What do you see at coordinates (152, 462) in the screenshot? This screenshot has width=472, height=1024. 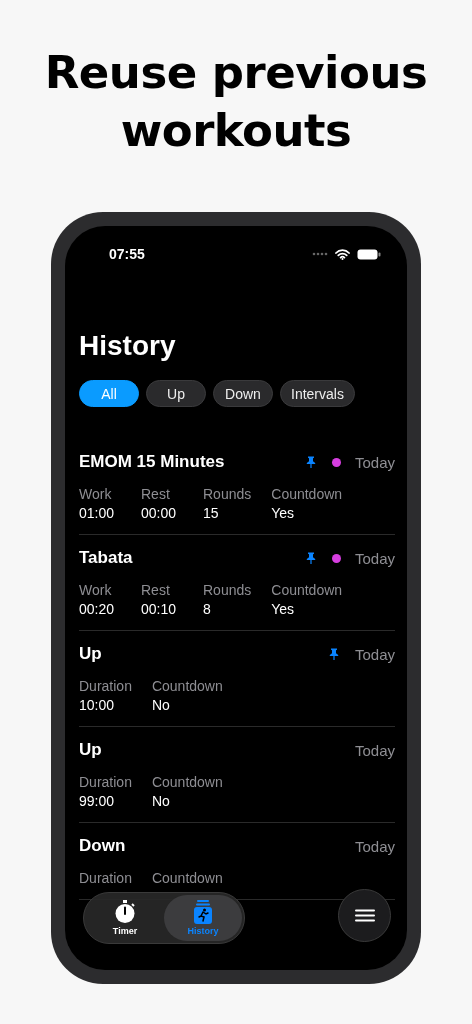 I see `workout-name: EMOM 15 Minutes` at bounding box center [152, 462].